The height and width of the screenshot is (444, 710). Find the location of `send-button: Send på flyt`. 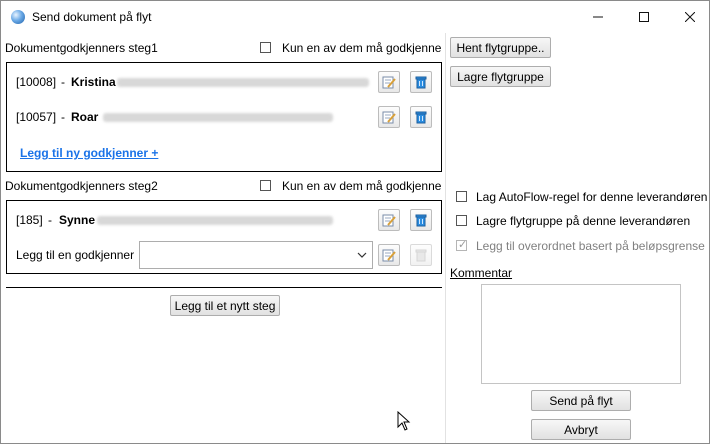

send-button: Send på flyt is located at coordinates (581, 400).